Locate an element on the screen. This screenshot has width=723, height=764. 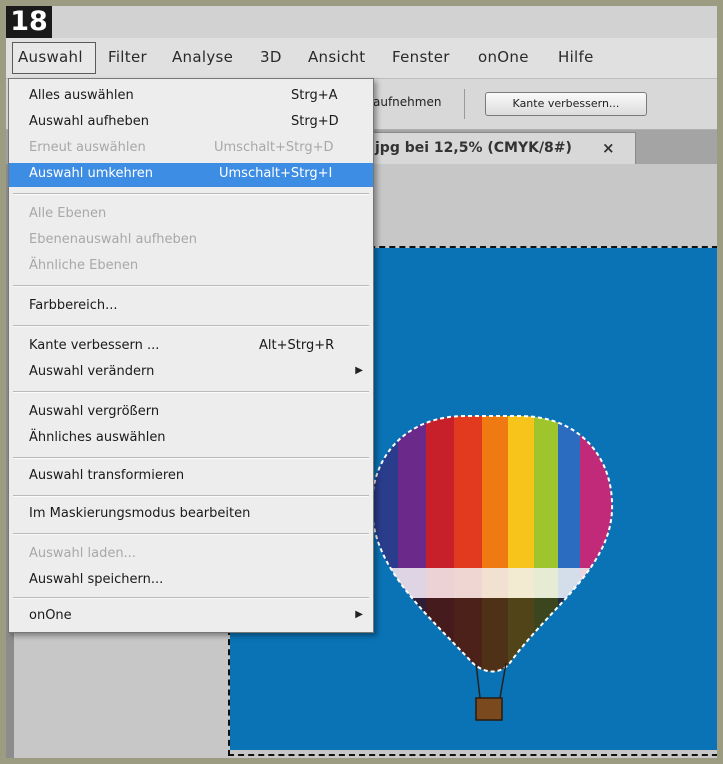
menu-item-refine-edge: Kante verbessern ... Alt+Strg+R is located at coordinates (191, 347).